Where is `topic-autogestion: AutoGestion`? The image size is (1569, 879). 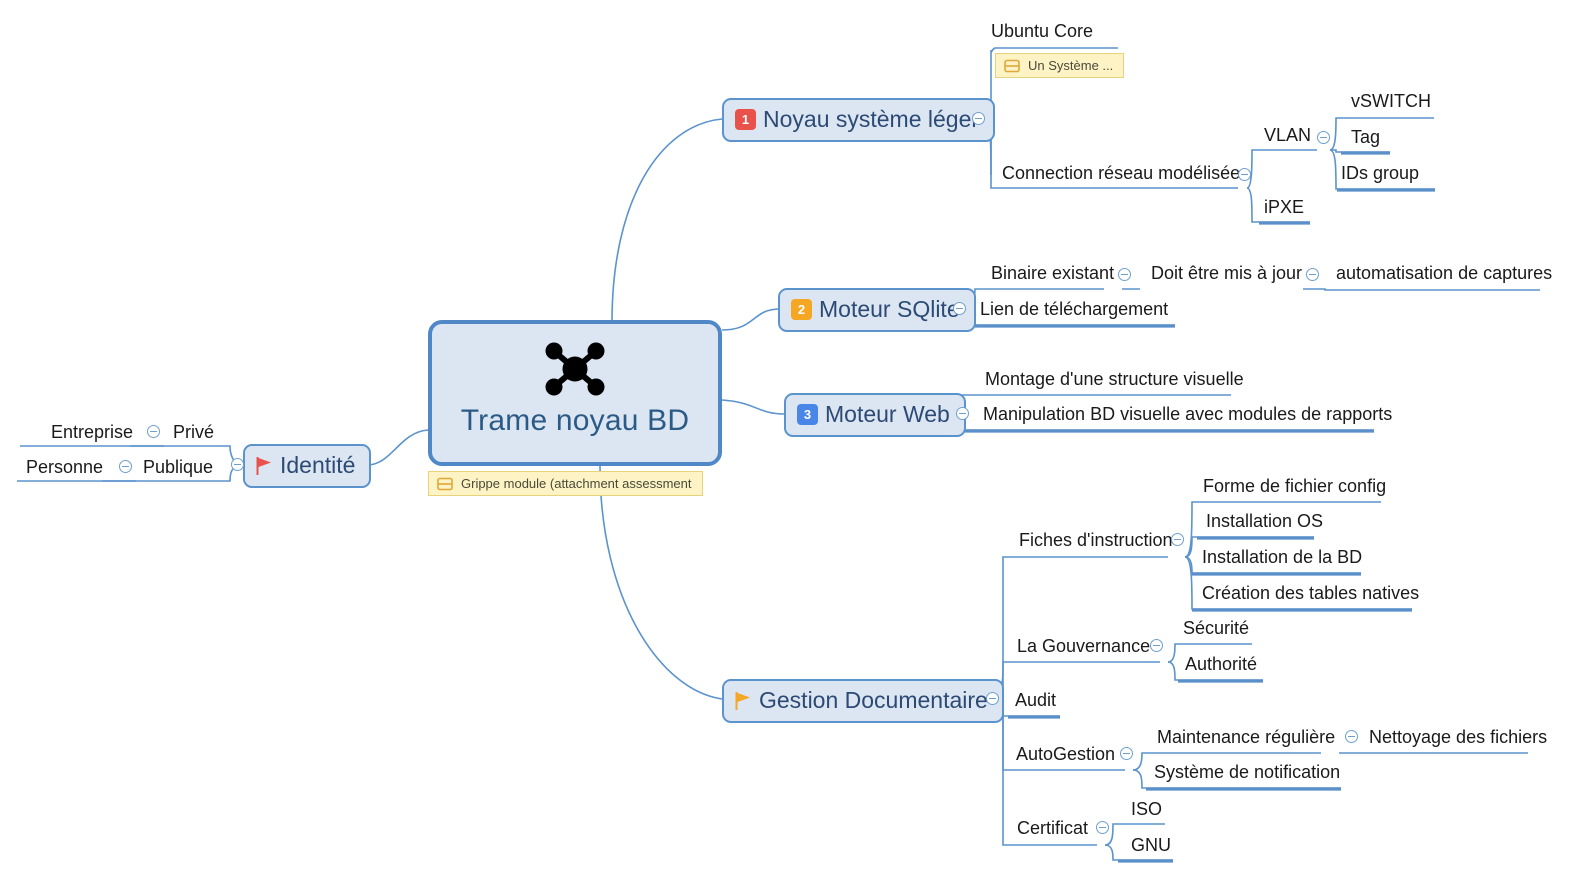 topic-autogestion: AutoGestion is located at coordinates (1065, 755).